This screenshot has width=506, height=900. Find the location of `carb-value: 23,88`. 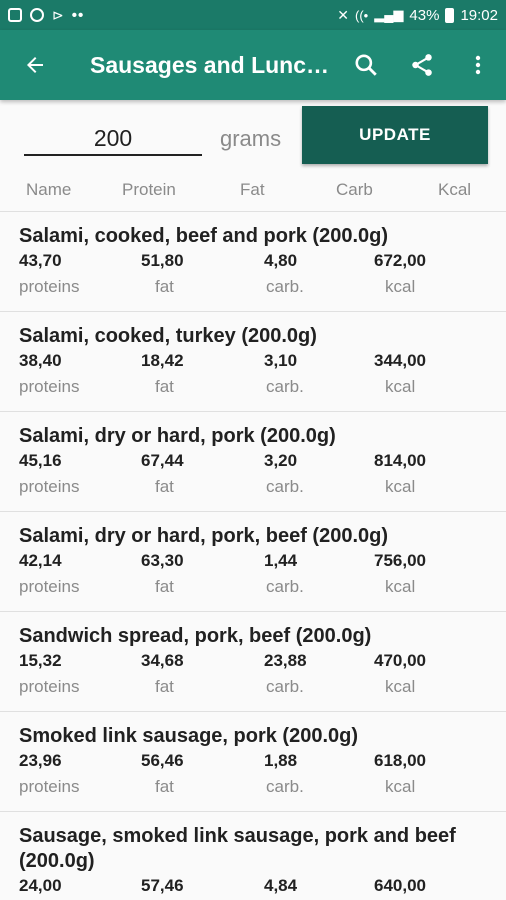

carb-value: 23,88 is located at coordinates (285, 660).